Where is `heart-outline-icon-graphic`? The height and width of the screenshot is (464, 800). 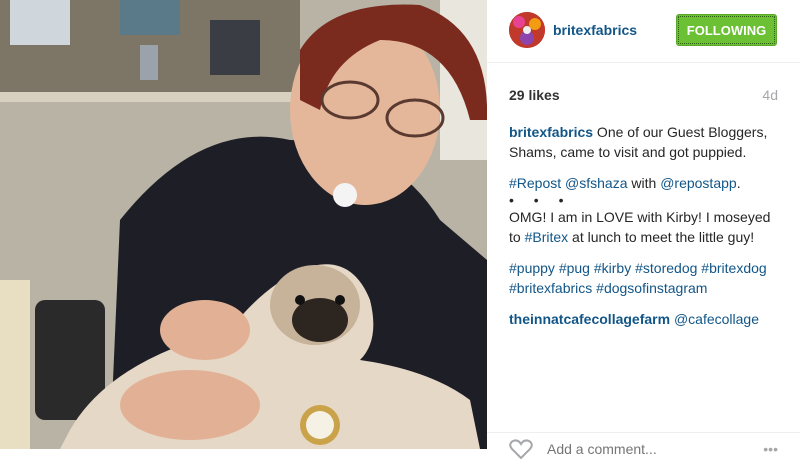 heart-outline-icon-graphic is located at coordinates (521, 449).